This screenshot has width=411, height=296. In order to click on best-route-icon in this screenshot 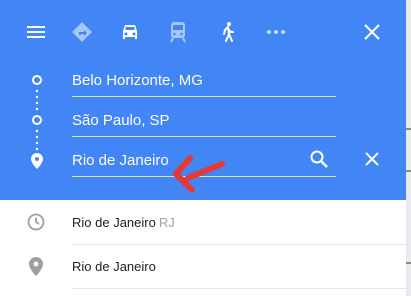, I will do `click(82, 32)`.